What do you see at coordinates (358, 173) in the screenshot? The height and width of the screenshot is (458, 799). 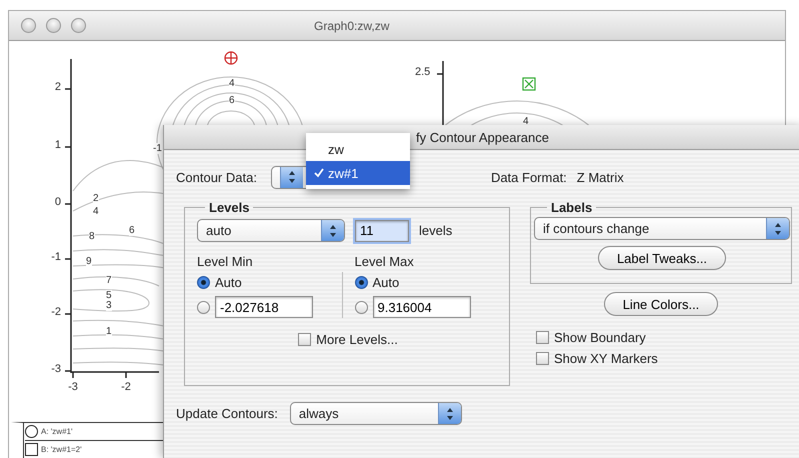 I see `menu-item: zw#1` at bounding box center [358, 173].